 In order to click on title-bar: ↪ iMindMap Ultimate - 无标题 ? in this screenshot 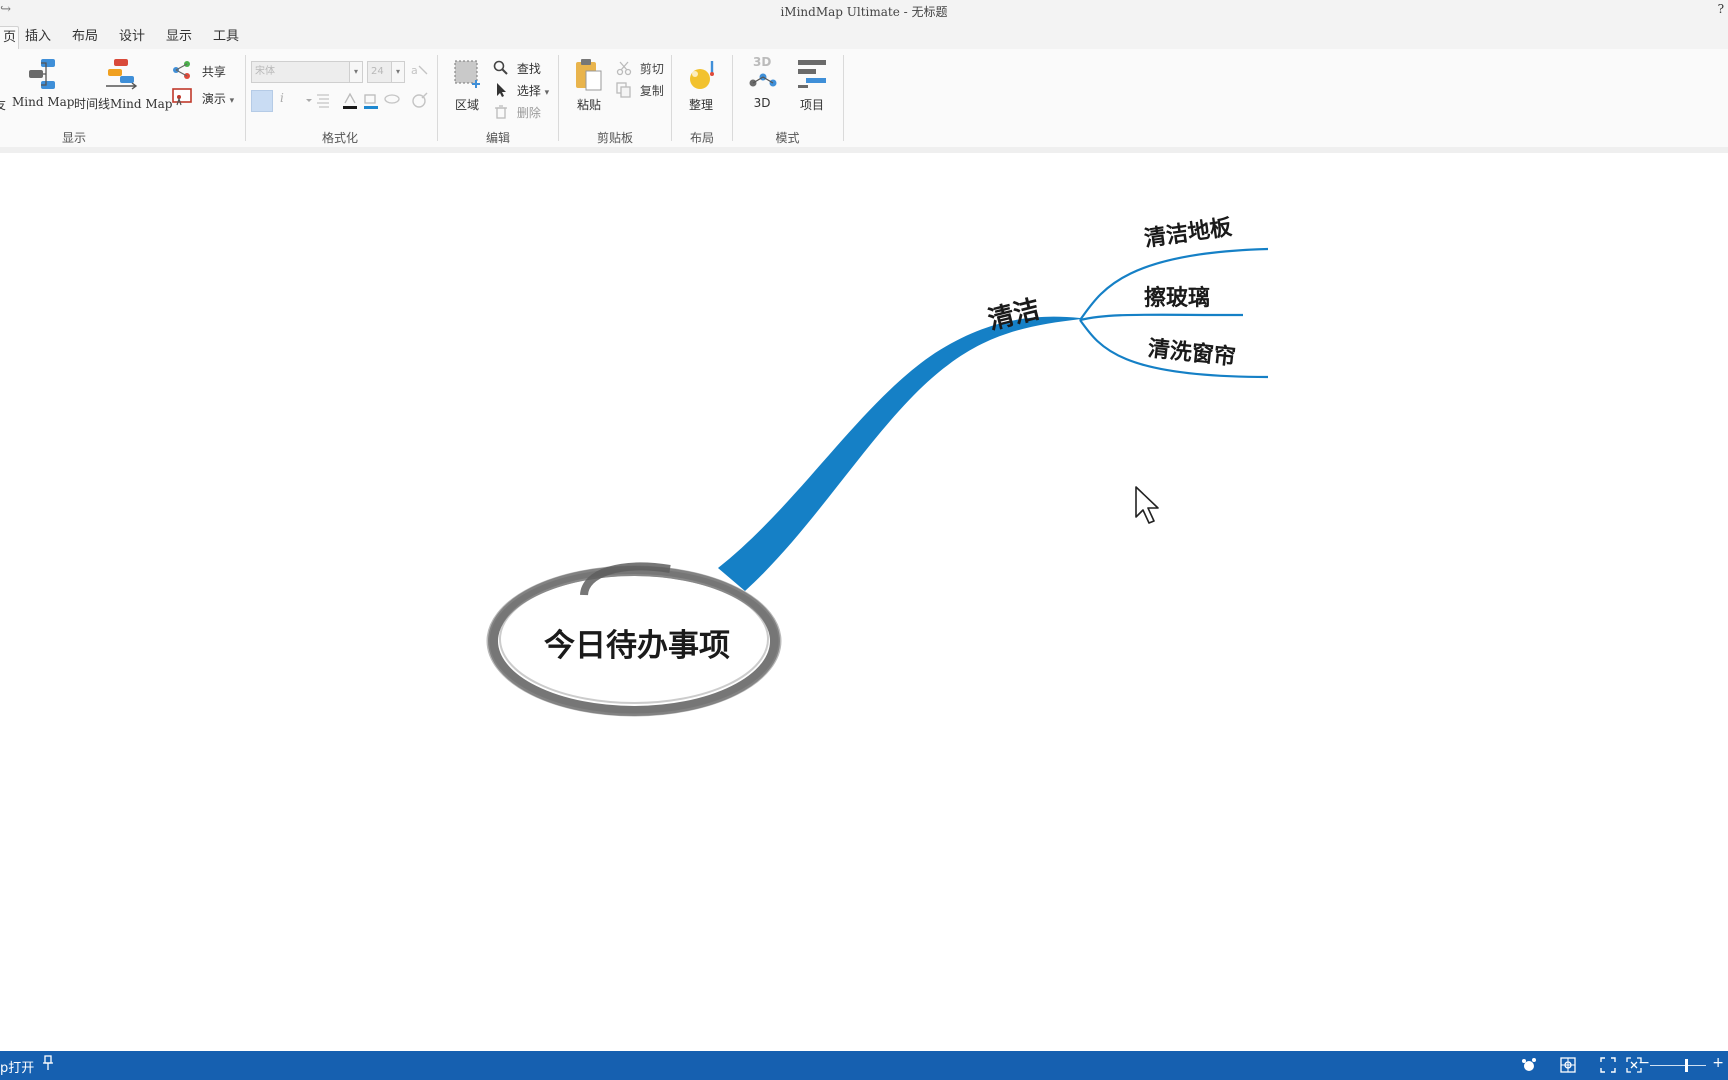, I will do `click(864, 11)`.